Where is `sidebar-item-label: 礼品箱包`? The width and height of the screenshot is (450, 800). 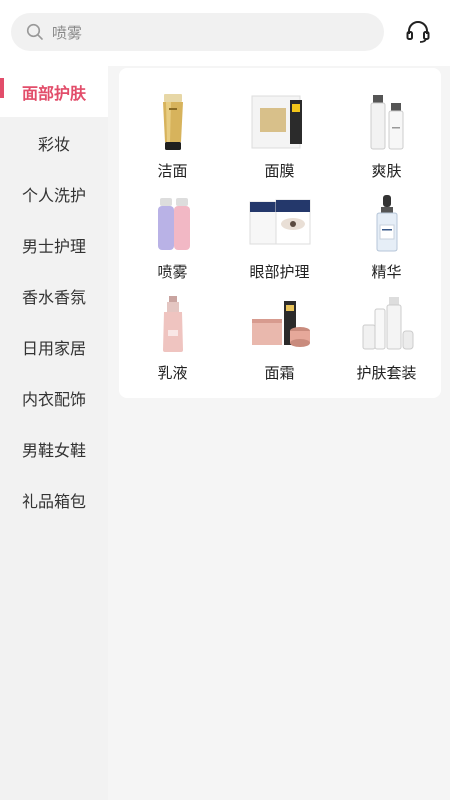
sidebar-item-label: 礼品箱包 is located at coordinates (53, 501).